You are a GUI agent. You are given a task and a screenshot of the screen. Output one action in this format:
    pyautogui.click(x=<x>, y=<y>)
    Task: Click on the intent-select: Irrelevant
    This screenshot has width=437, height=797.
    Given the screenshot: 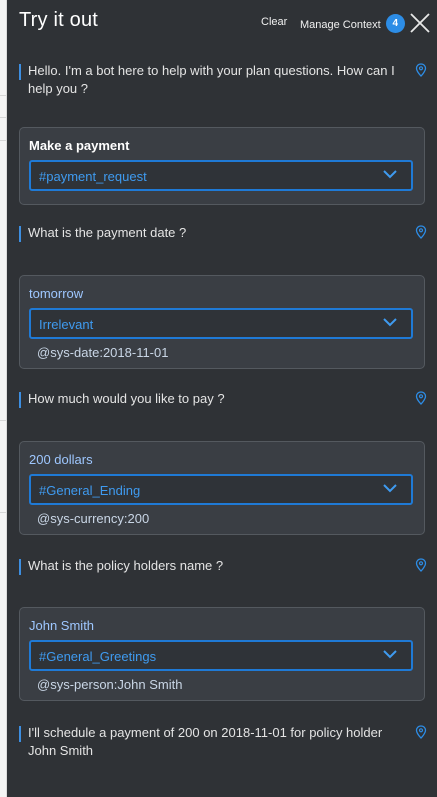 What is the action you would take?
    pyautogui.click(x=221, y=323)
    